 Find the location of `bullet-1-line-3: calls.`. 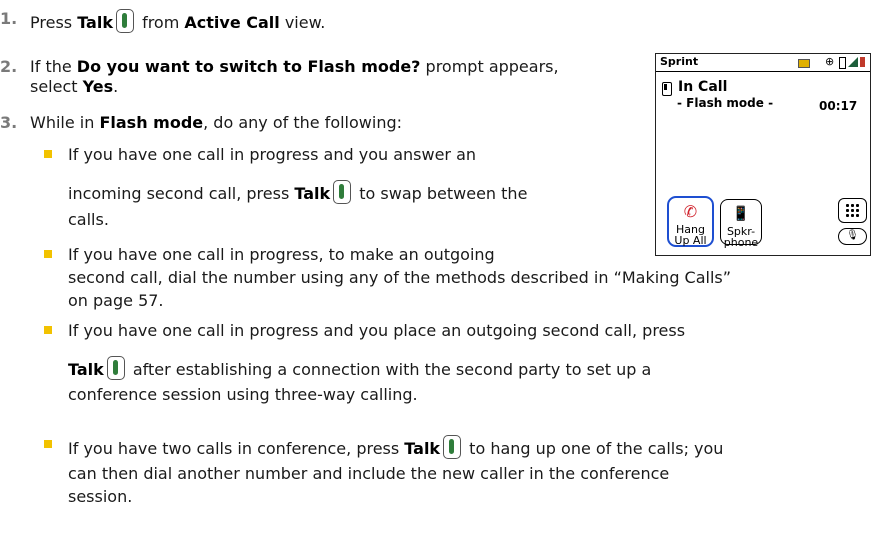

bullet-1-line-3: calls. is located at coordinates (88, 219).